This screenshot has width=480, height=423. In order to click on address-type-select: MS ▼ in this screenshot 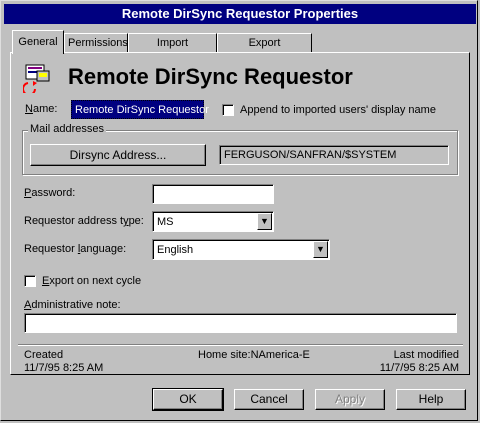, I will do `click(213, 221)`.